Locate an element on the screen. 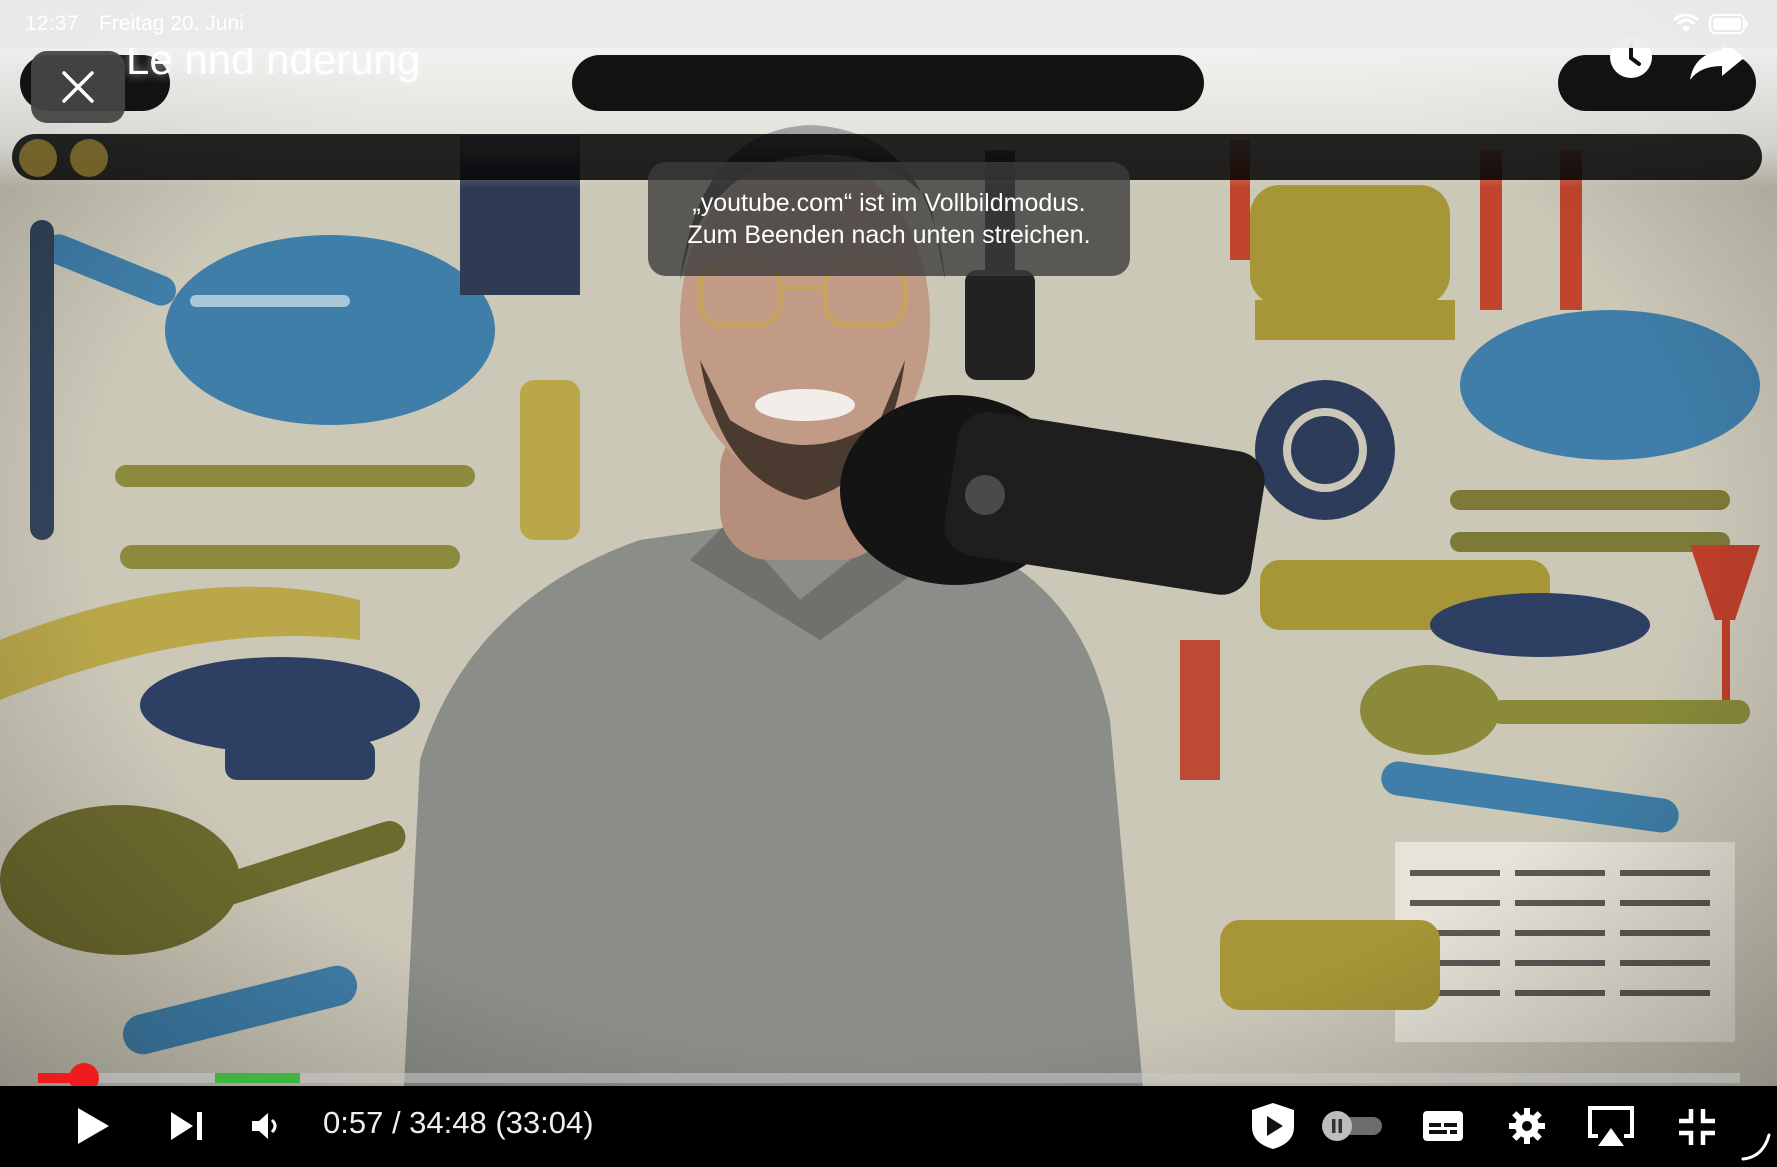 This screenshot has height=1167, width=1777. exit-fullscreen-button is located at coordinates (1697, 1127).